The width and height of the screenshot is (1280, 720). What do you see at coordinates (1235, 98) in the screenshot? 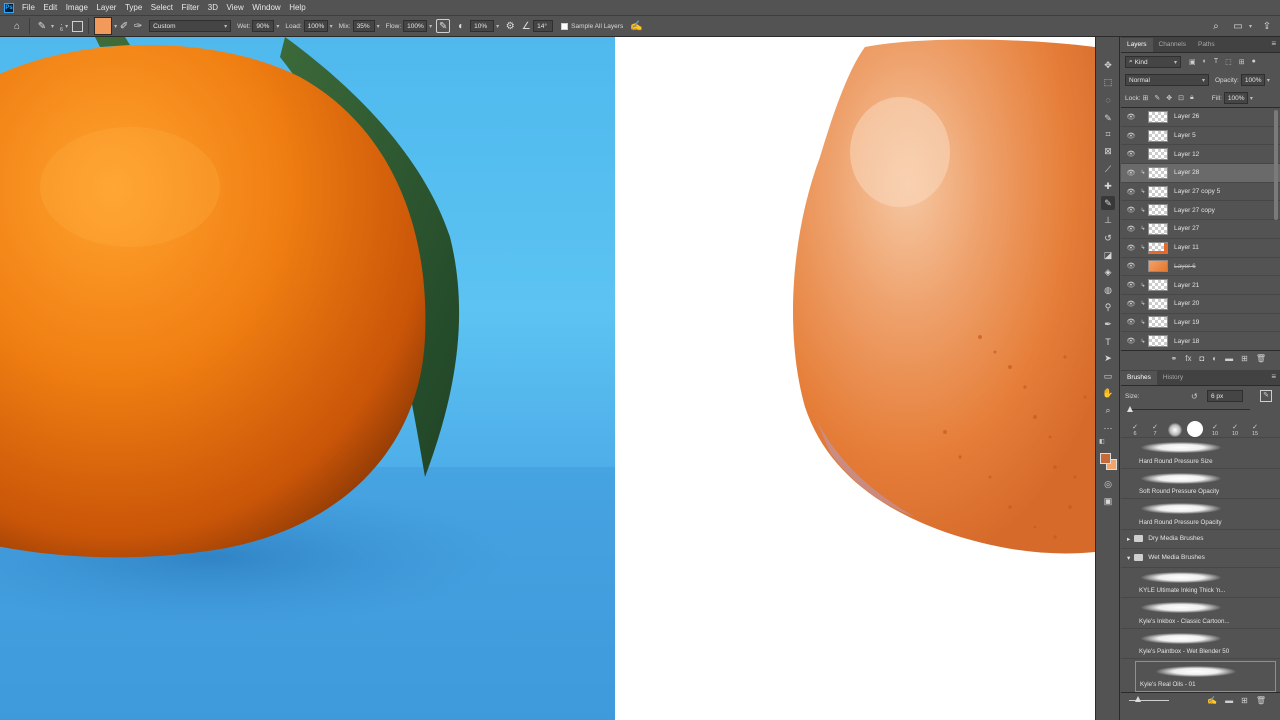
I see `fill-field: 100%` at bounding box center [1235, 98].